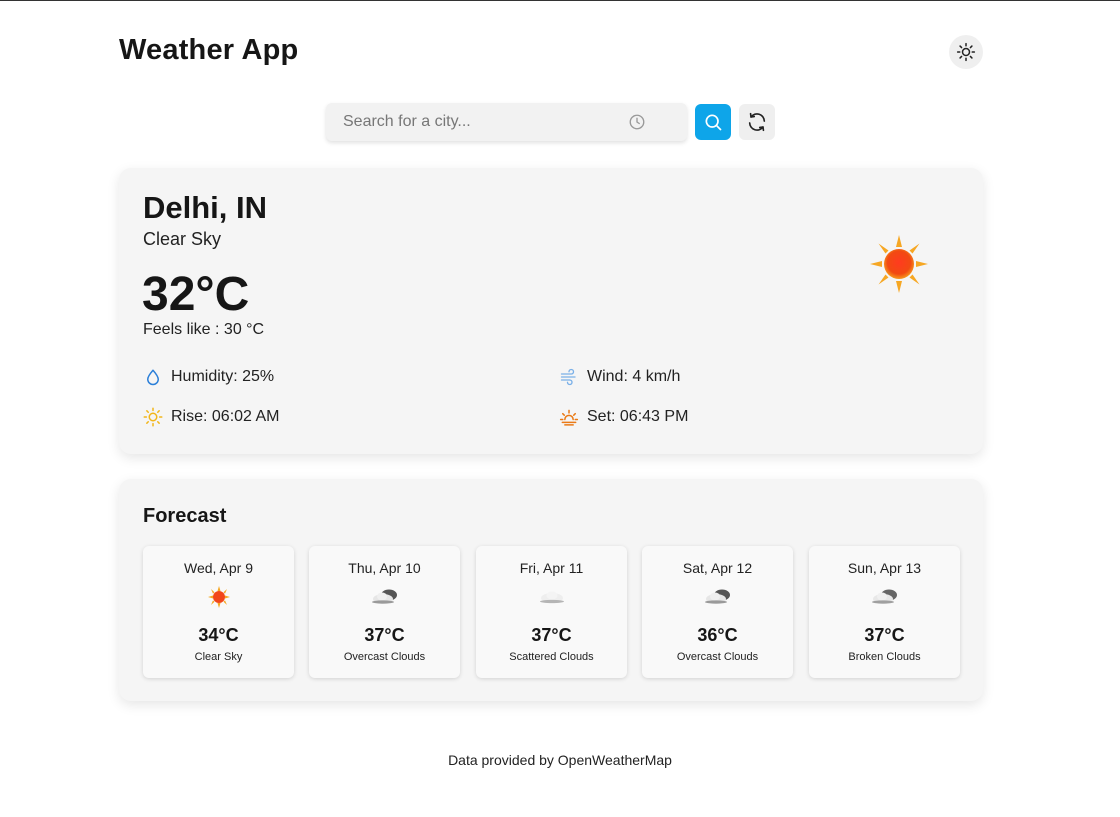 This screenshot has width=1120, height=817. I want to click on forecast-temp: 34°C, so click(218, 635).